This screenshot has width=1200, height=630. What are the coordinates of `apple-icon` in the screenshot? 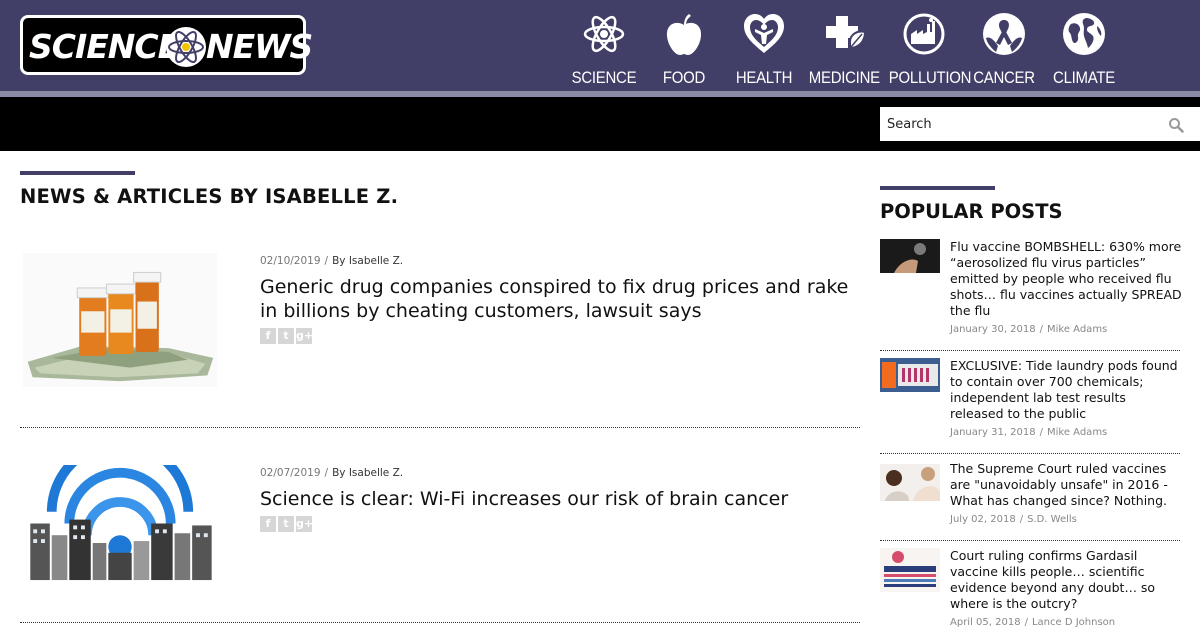 It's located at (684, 34).